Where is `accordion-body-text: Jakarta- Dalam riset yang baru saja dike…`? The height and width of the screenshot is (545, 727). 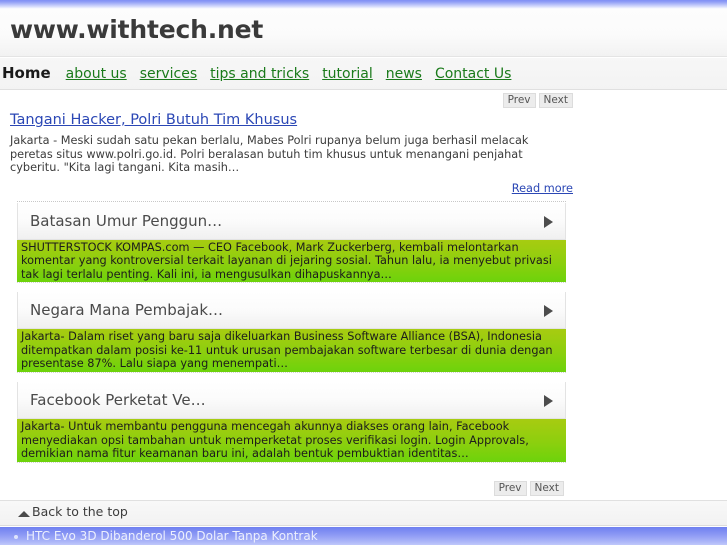 accordion-body-text: Jakarta- Dalam riset yang baru saja dike… is located at coordinates (287, 350).